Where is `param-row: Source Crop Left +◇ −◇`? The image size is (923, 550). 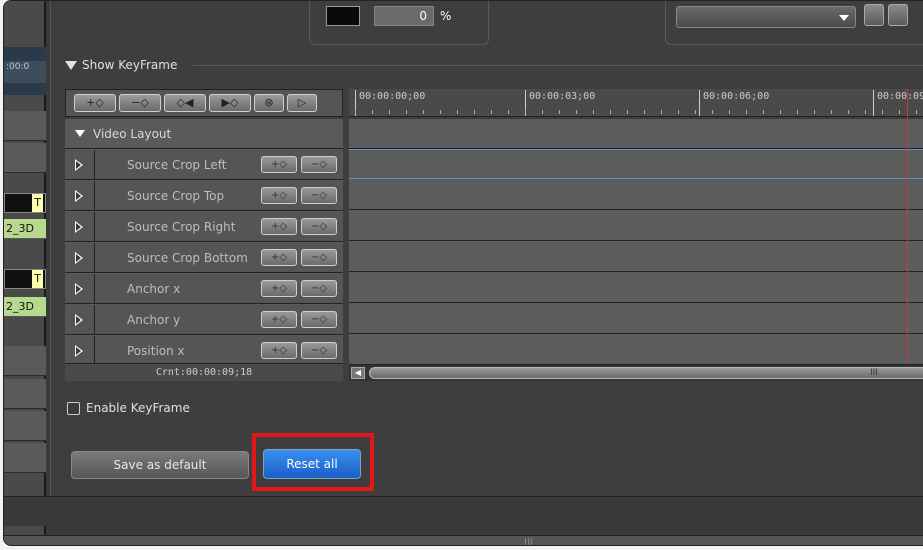
param-row: Source Crop Left +◇ −◇ is located at coordinates (204, 165).